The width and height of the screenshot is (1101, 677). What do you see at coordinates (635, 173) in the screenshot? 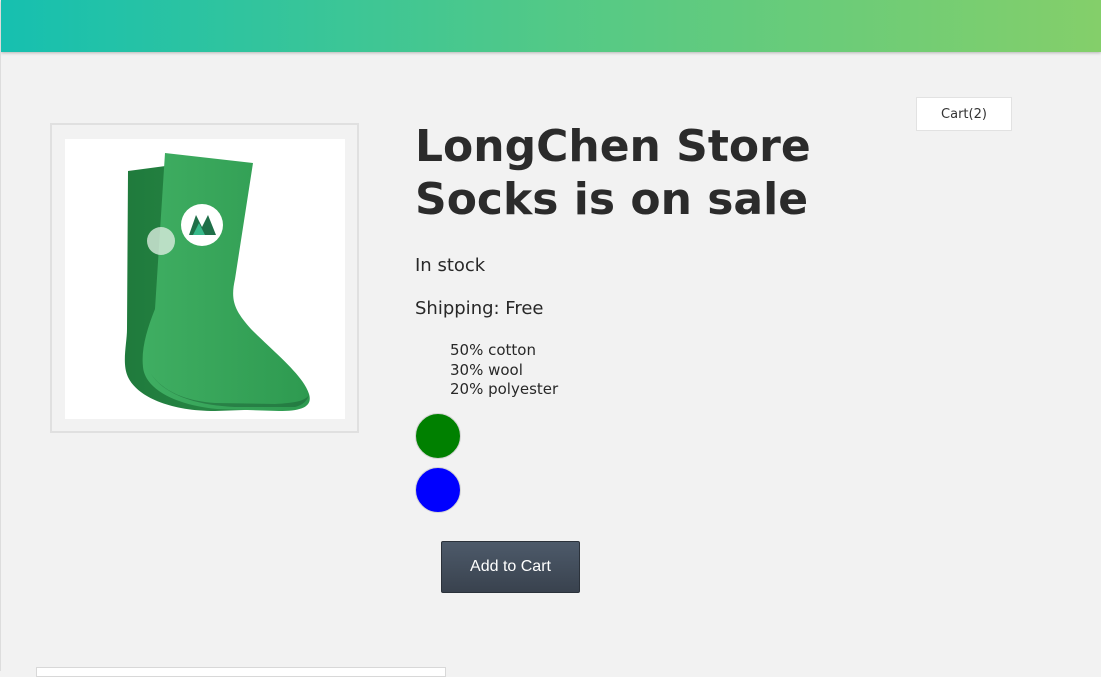
I see `product-title: LongChen Store Socks is on sale` at bounding box center [635, 173].